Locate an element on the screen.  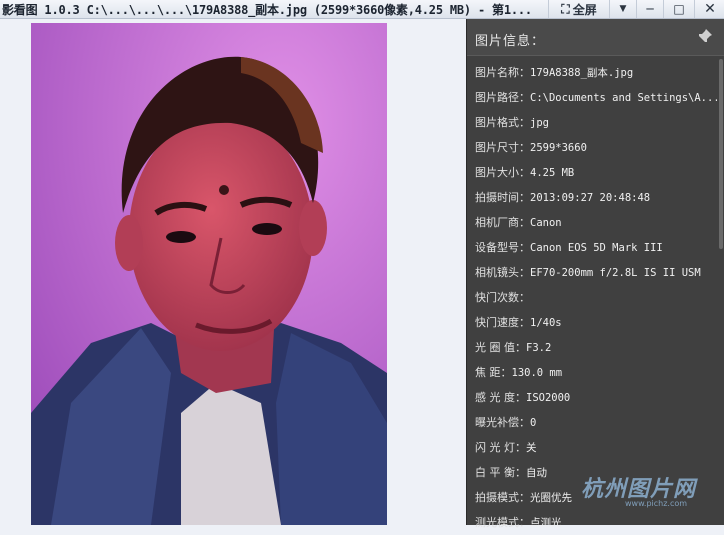
chevron-down-icon: ▼ is located at coordinates (623, 9).